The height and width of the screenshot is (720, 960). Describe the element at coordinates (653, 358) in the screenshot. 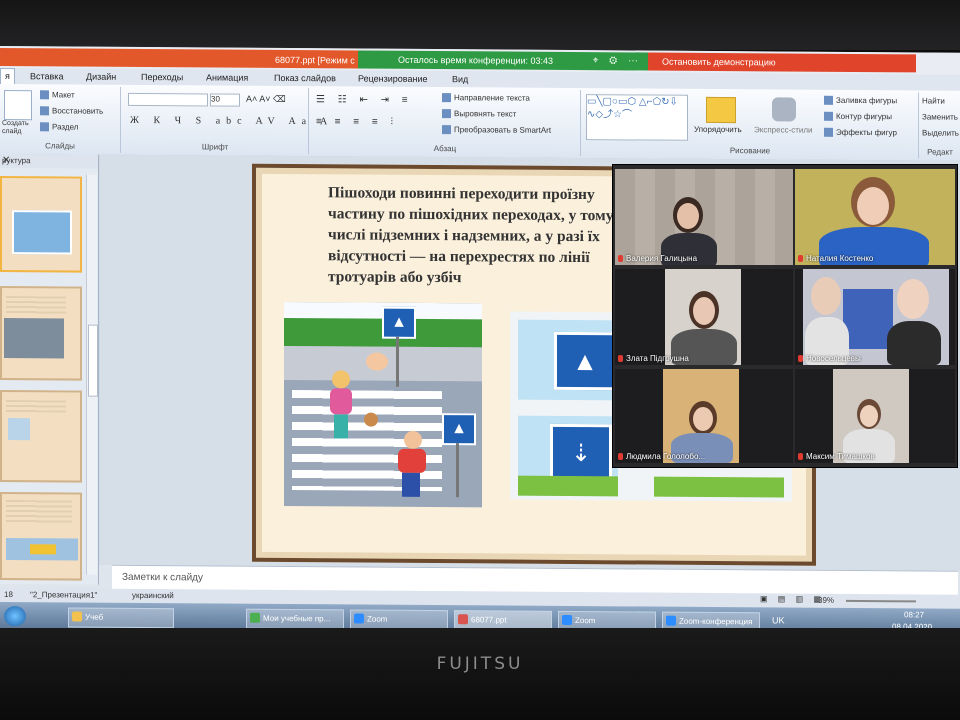

I see `participant-name: Злата Підгрушна` at that location.